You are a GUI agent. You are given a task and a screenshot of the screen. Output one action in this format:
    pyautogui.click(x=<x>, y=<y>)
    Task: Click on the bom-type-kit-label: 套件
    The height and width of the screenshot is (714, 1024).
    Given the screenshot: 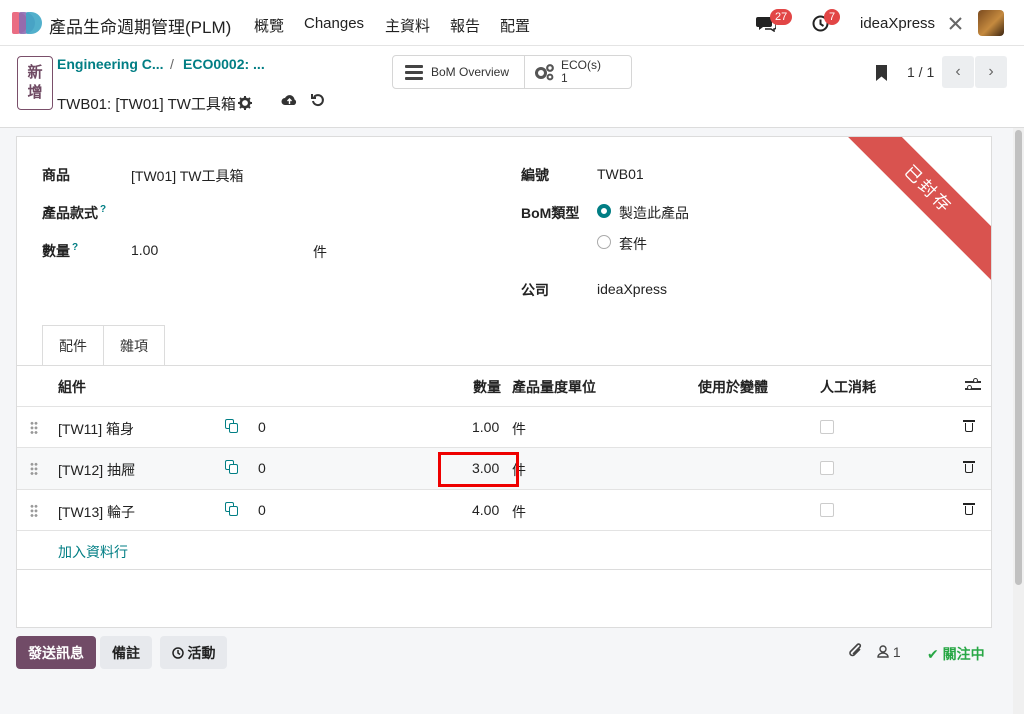 What is the action you would take?
    pyautogui.click(x=633, y=244)
    